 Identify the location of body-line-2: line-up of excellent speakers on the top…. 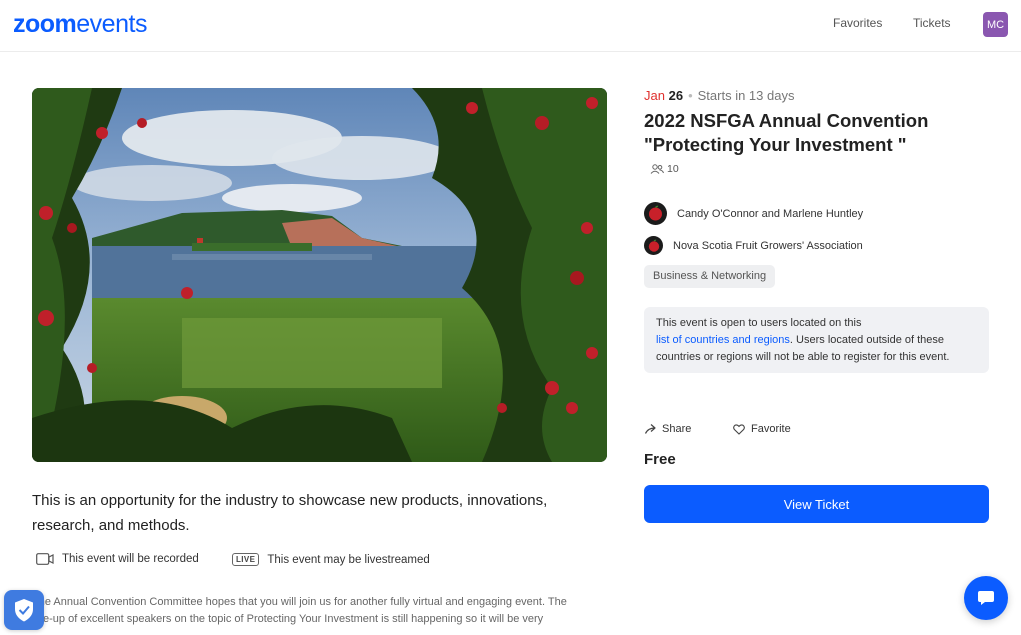
(288, 619).